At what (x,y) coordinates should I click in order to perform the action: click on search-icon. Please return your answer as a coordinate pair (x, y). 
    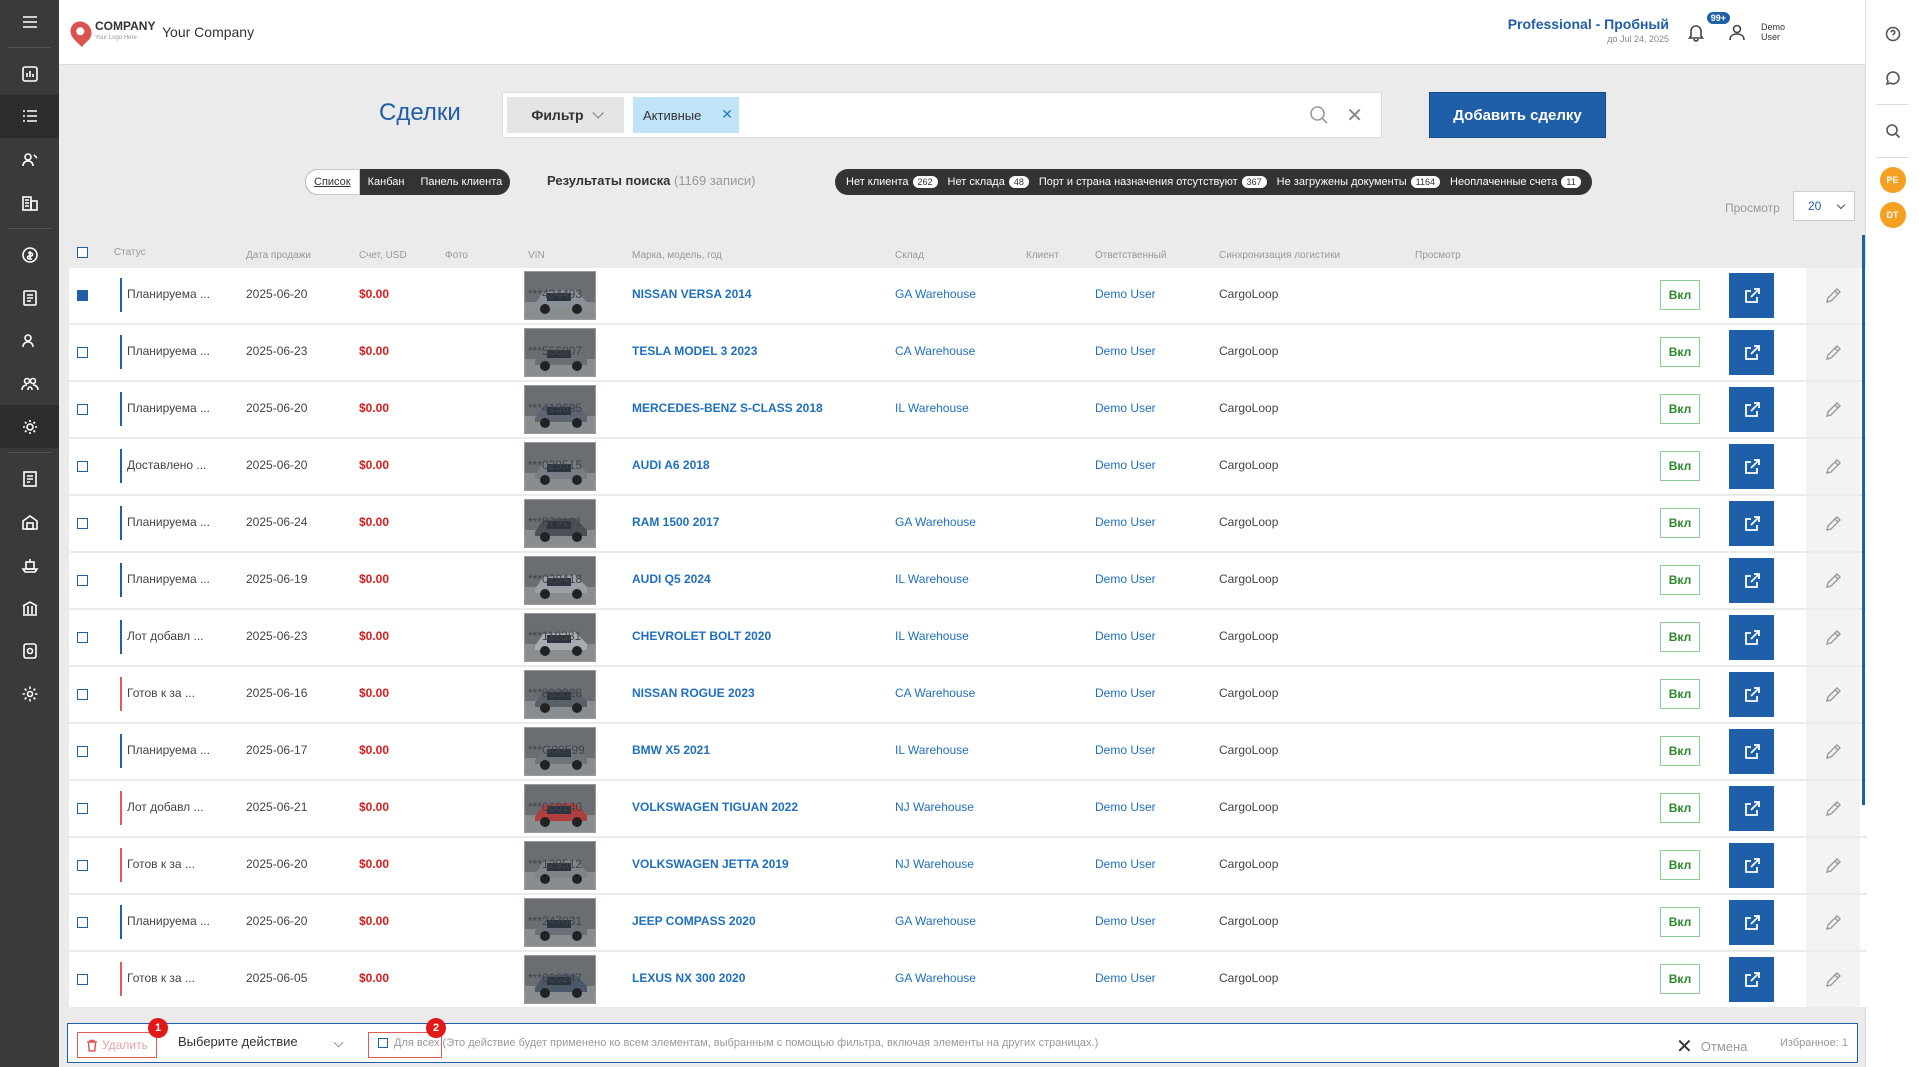
    Looking at the image, I should click on (1319, 116).